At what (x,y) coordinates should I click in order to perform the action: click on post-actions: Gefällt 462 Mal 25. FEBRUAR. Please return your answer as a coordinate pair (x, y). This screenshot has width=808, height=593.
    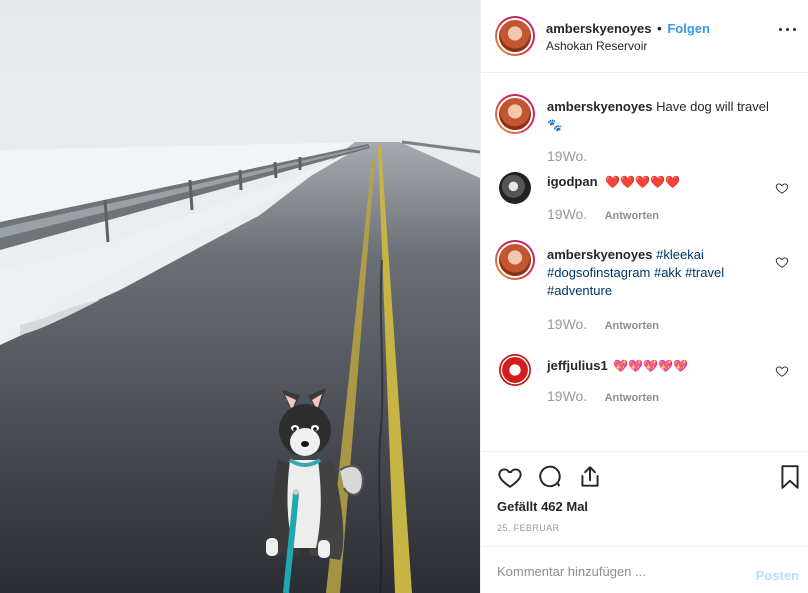
    Looking at the image, I should click on (644, 498).